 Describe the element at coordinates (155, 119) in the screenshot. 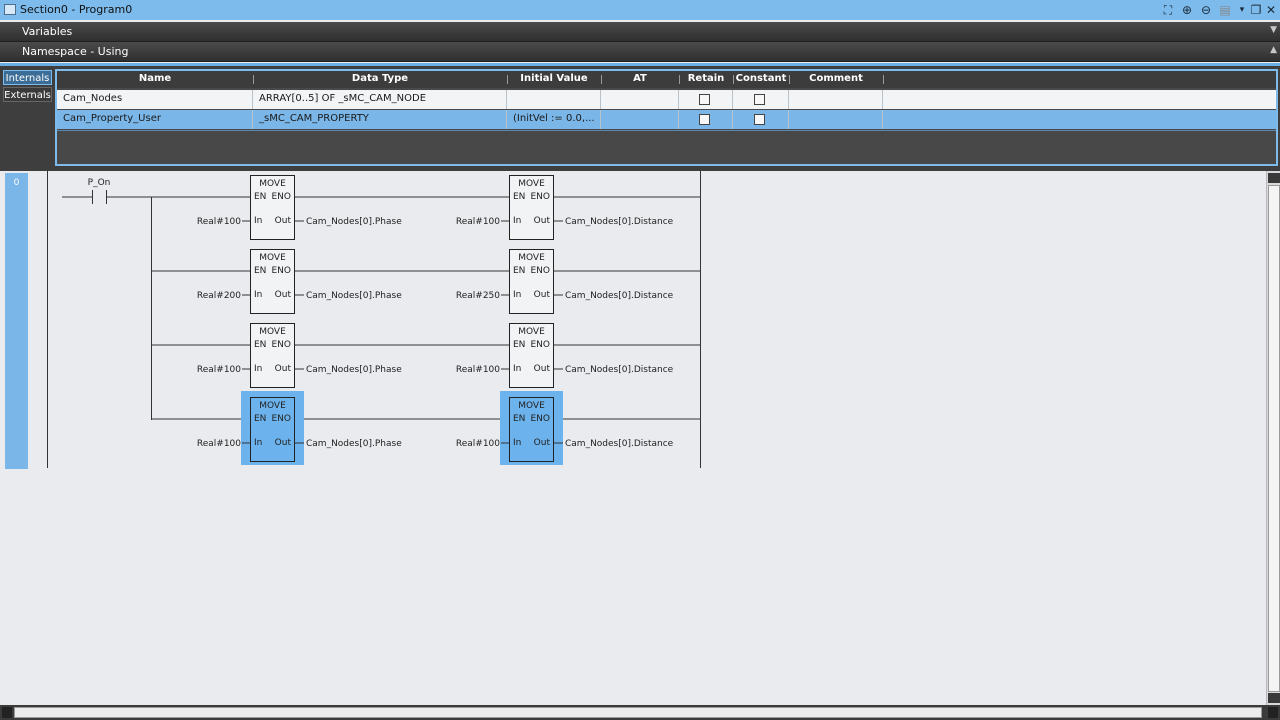

I see `cell-name: Cam_Property_User` at that location.